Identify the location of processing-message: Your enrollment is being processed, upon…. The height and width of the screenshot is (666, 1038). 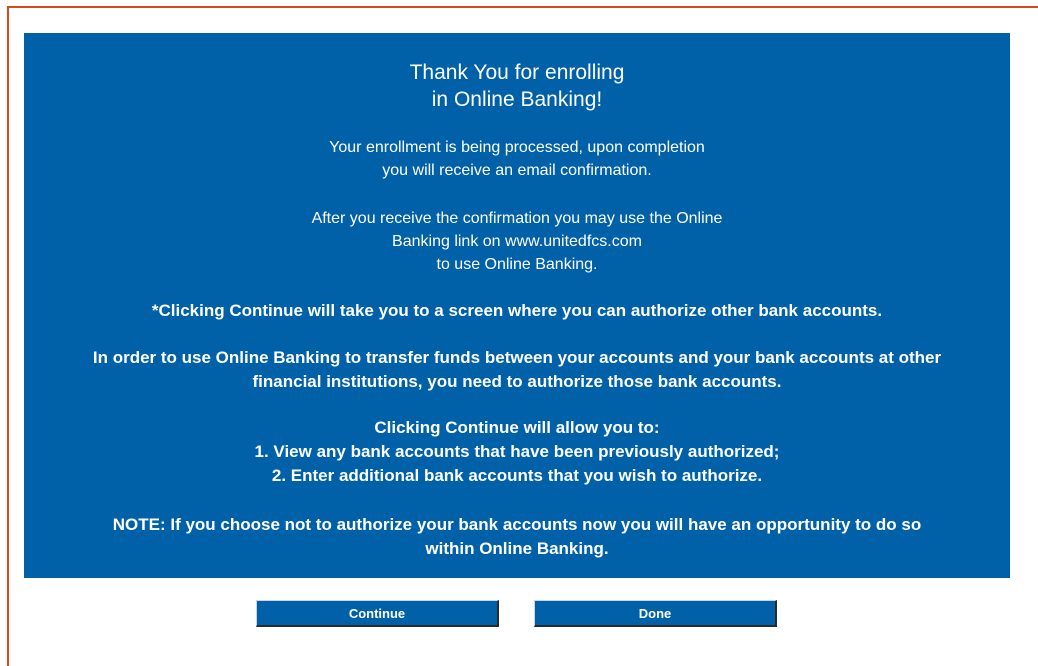
(517, 159).